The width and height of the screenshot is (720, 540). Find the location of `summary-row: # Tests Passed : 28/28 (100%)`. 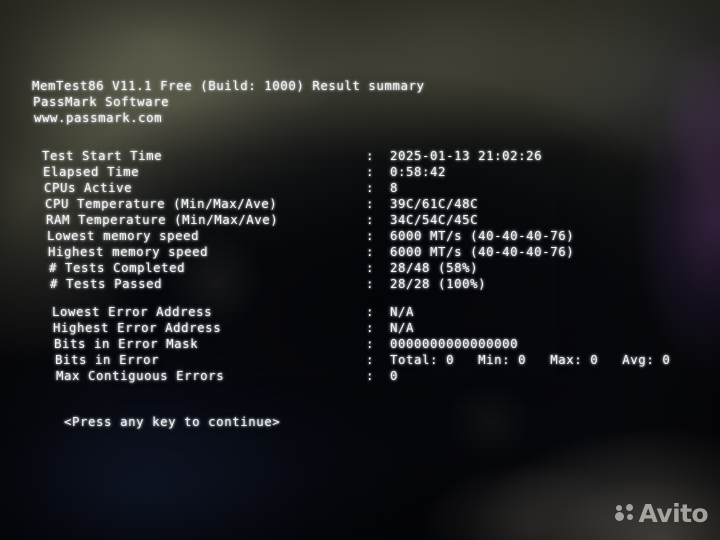

summary-row: # Tests Passed : 28/28 (100%) is located at coordinates (268, 284).